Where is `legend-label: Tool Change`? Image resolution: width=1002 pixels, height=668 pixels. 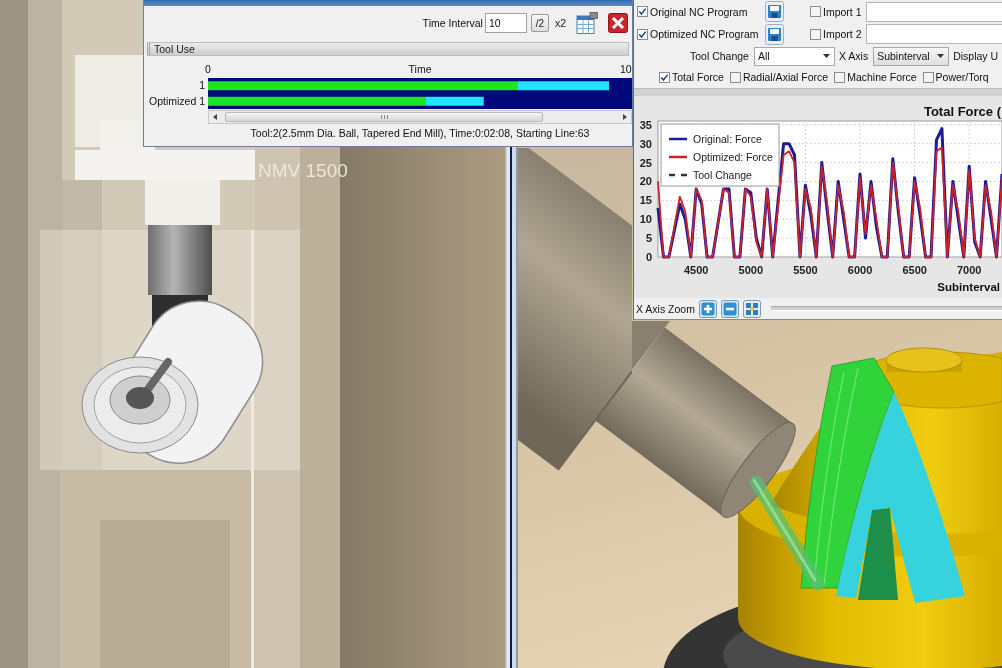 legend-label: Tool Change is located at coordinates (722, 174).